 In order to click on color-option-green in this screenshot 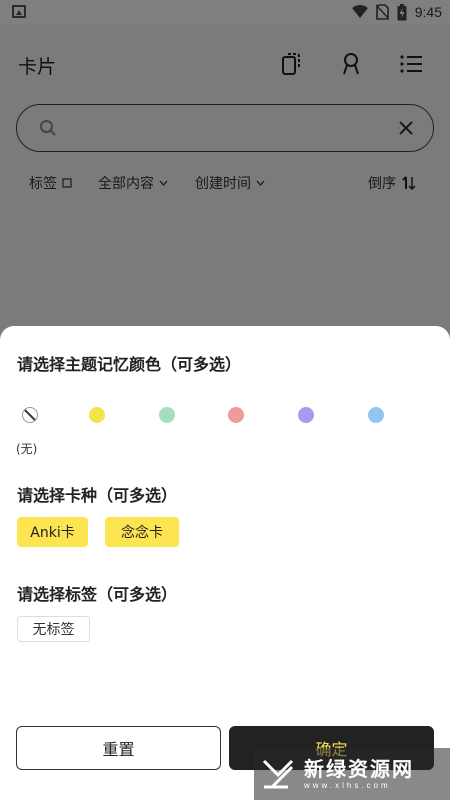, I will do `click(167, 415)`.